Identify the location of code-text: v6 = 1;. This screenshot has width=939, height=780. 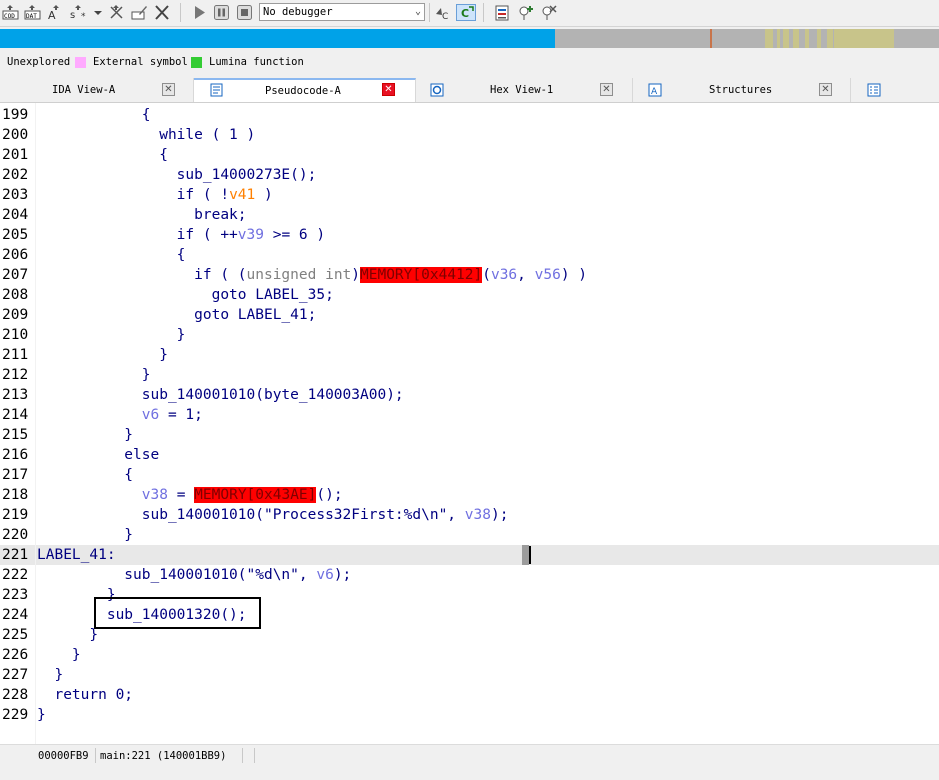
(120, 415).